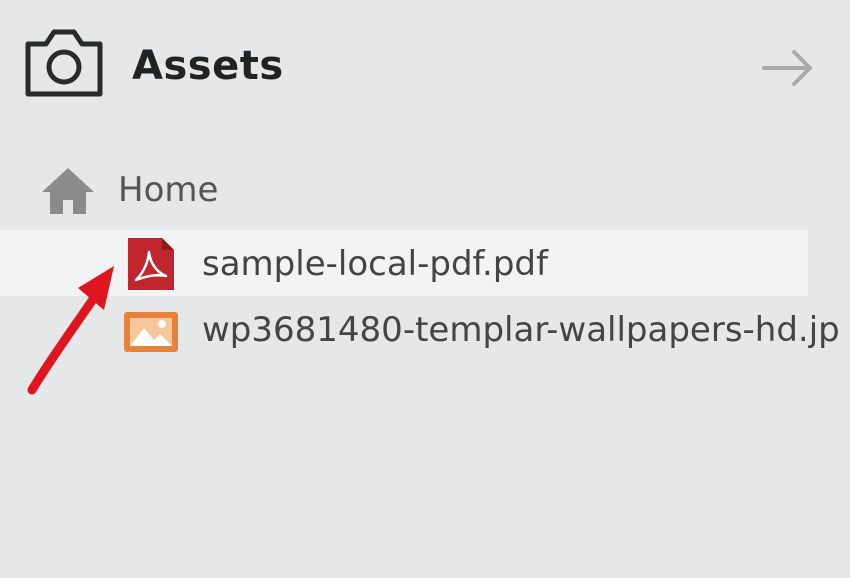  What do you see at coordinates (425, 192) in the screenshot?
I see `tree-item-home: Home` at bounding box center [425, 192].